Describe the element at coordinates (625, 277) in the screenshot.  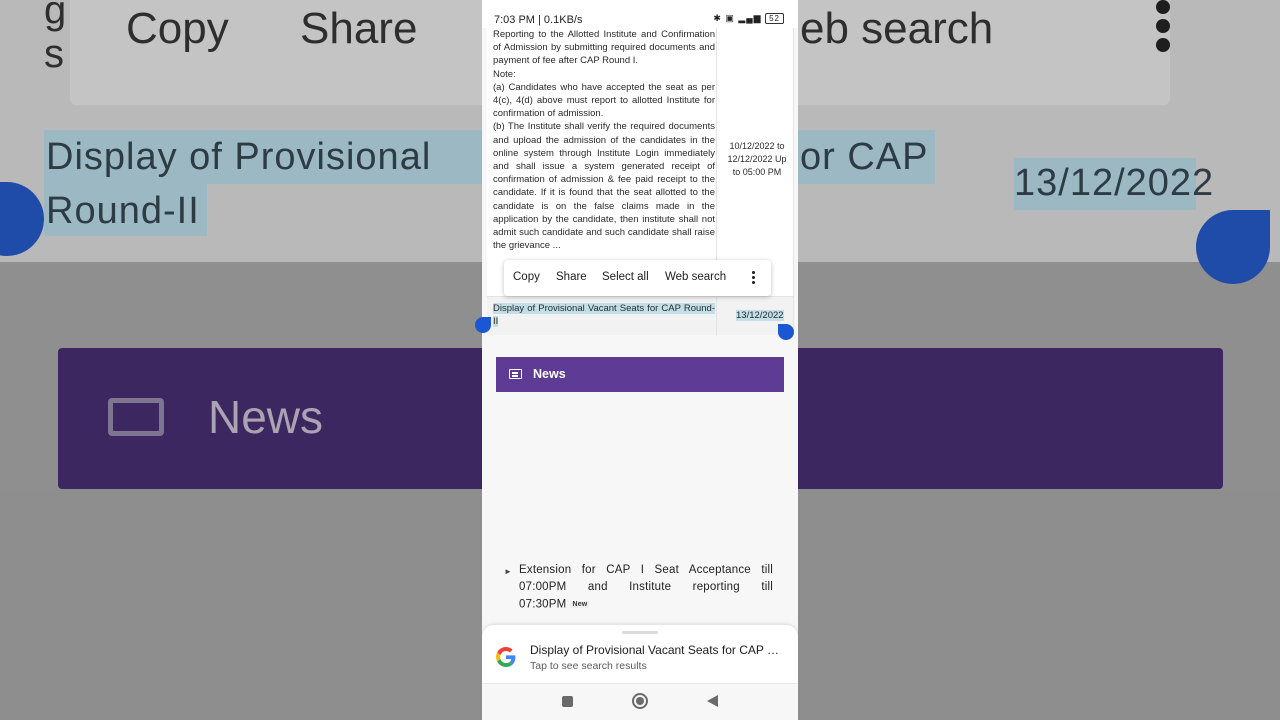
I see `select-all-button: Select all` at that location.